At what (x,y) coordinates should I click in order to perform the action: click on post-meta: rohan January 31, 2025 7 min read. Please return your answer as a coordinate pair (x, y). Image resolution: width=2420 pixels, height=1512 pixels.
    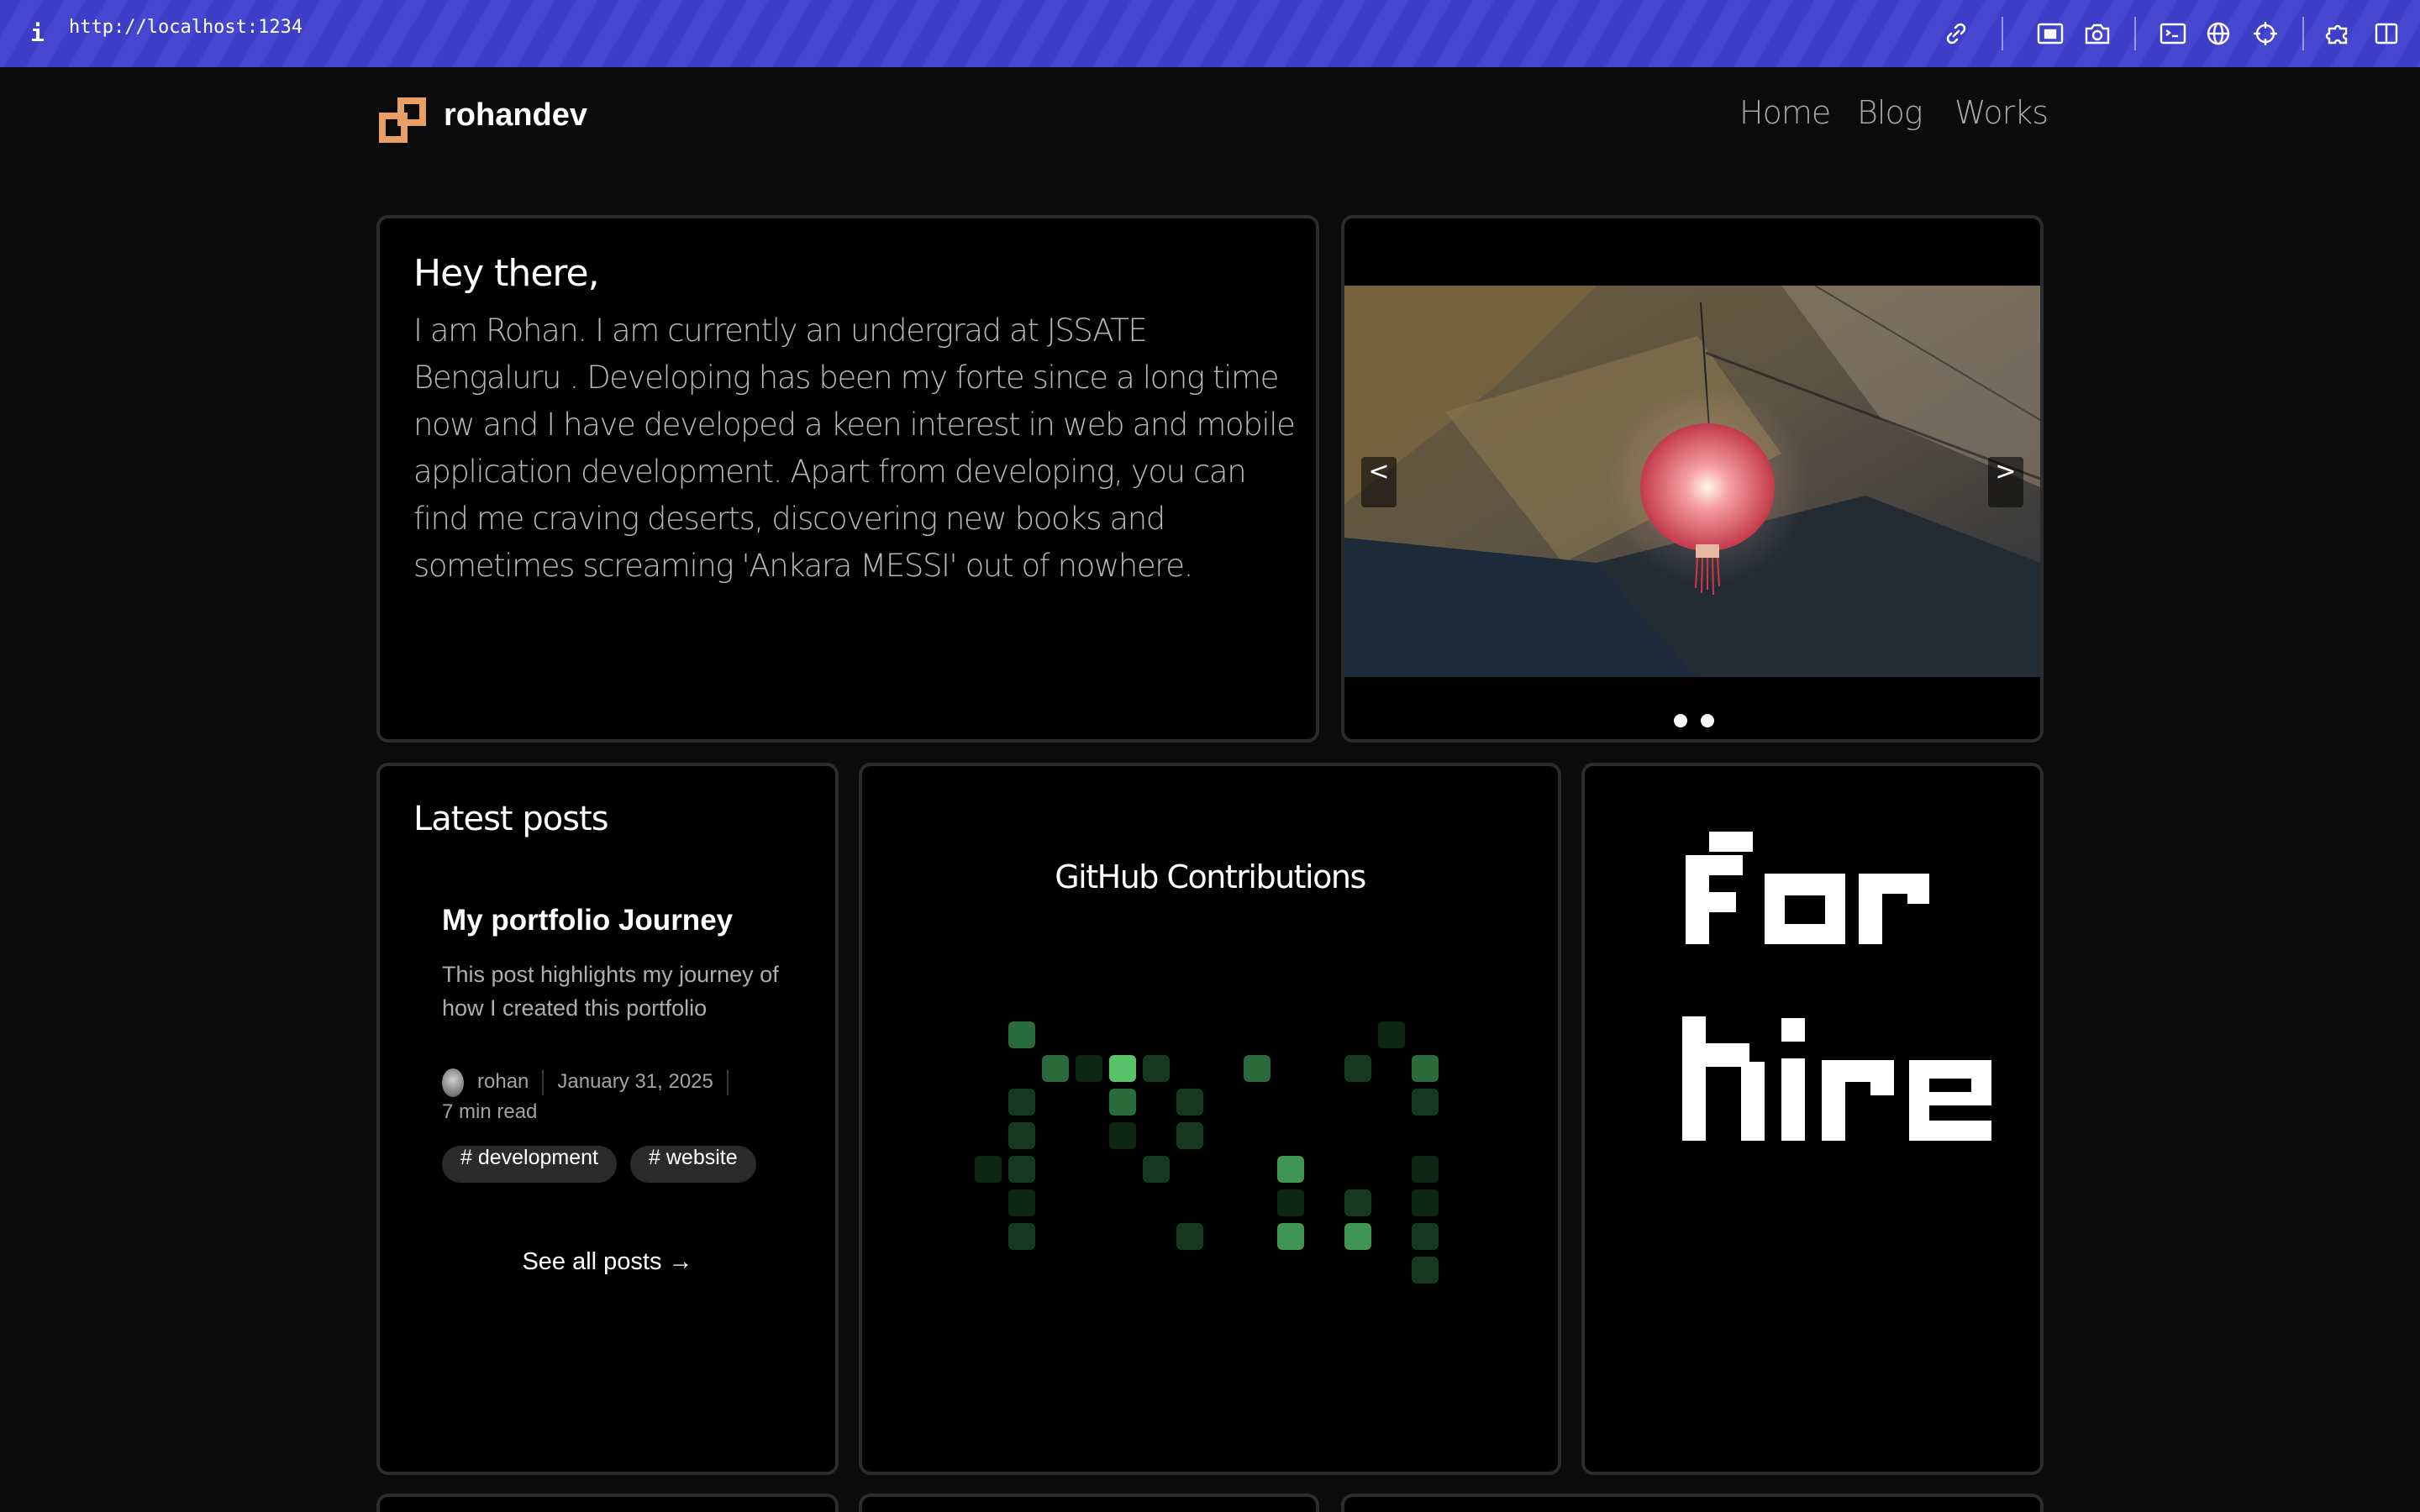
    Looking at the image, I should click on (627, 1097).